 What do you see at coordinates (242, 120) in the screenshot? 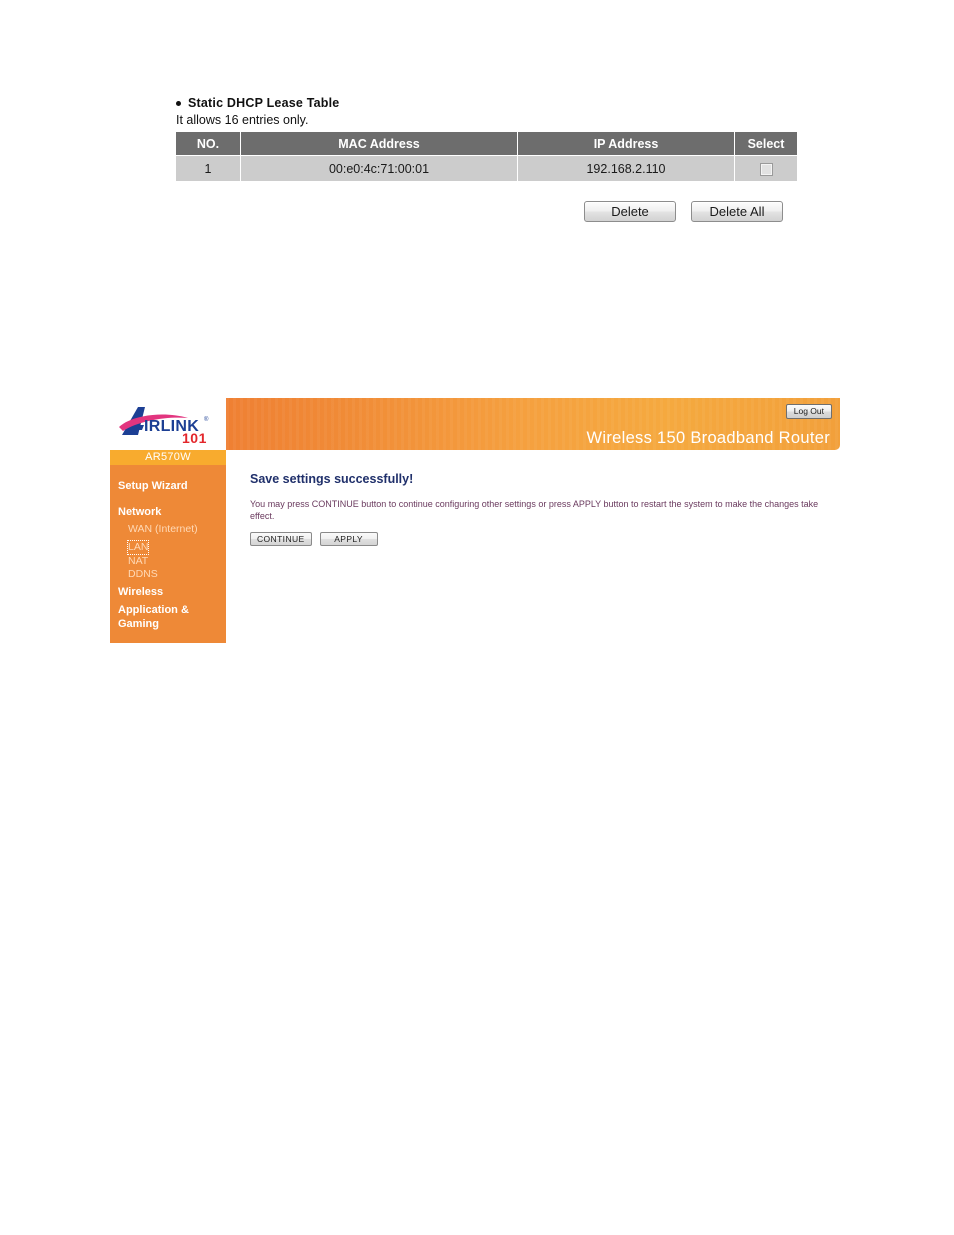
I see `entries-note: It allows 16 entries only.` at bounding box center [242, 120].